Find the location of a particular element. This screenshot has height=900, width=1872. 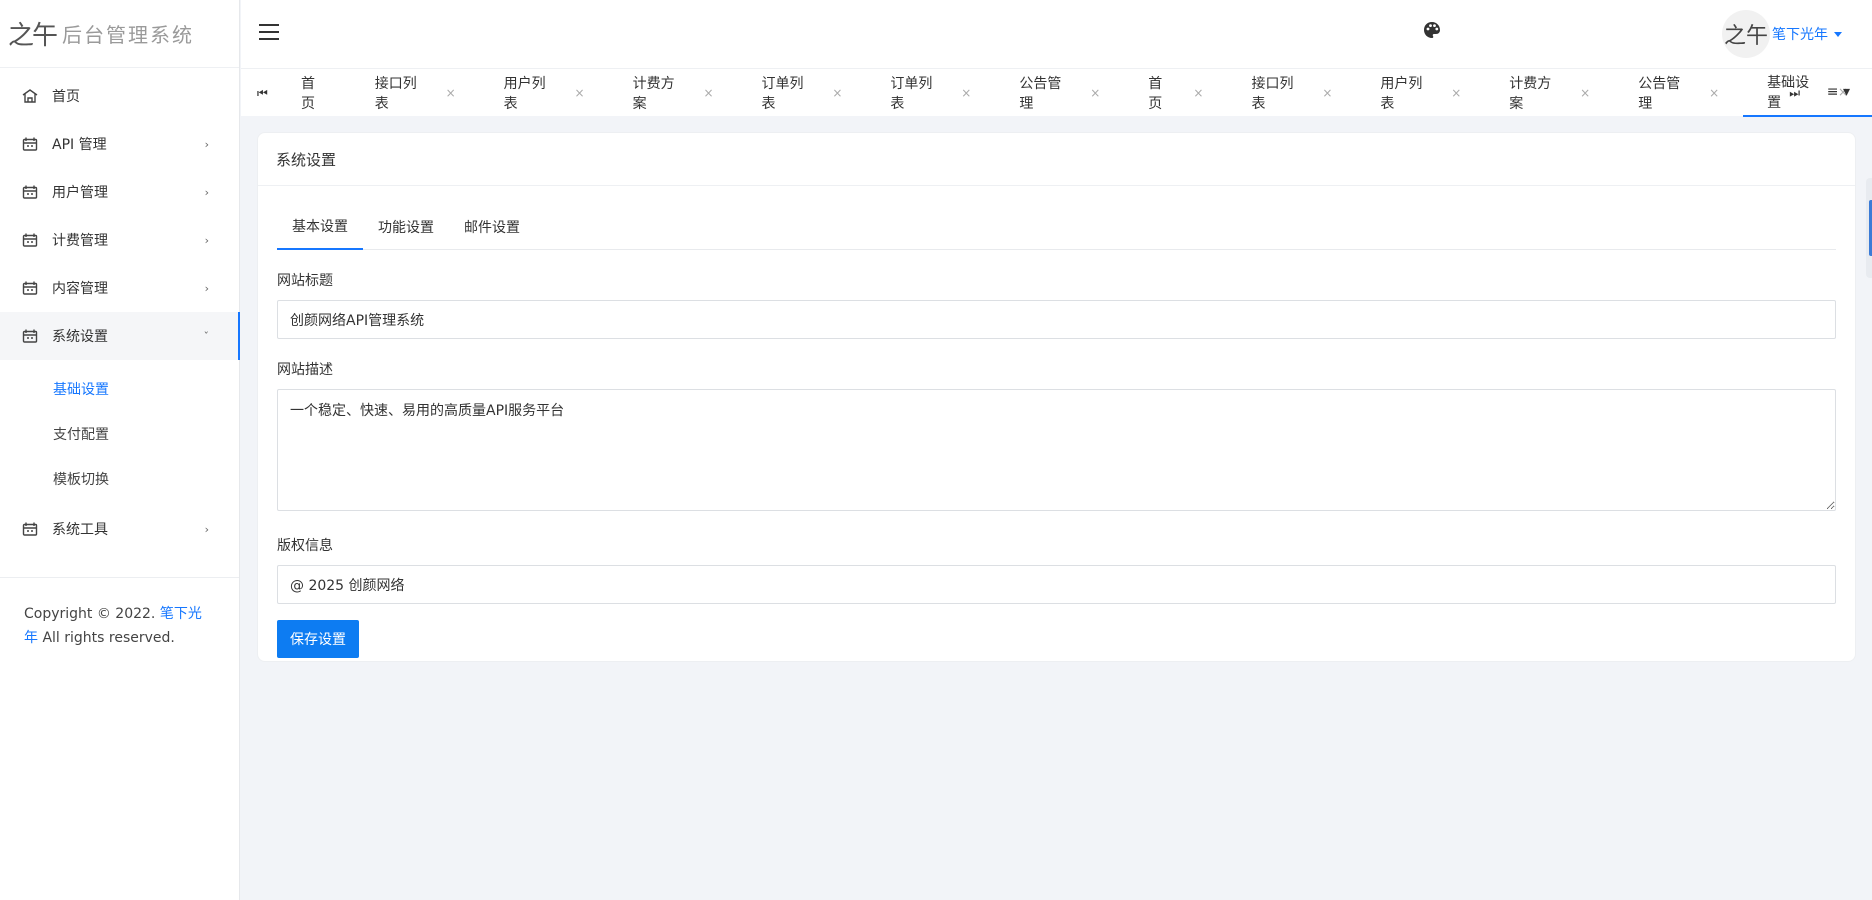

tab-function: 功能设置 is located at coordinates (406, 227).